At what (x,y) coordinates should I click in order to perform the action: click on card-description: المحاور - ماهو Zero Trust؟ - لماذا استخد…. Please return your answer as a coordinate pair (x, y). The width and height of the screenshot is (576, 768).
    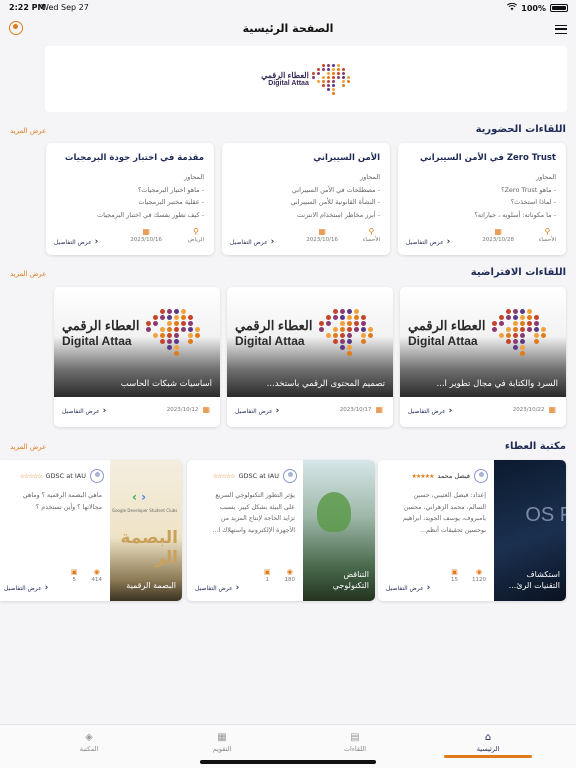
    Looking at the image, I should click on (515, 196).